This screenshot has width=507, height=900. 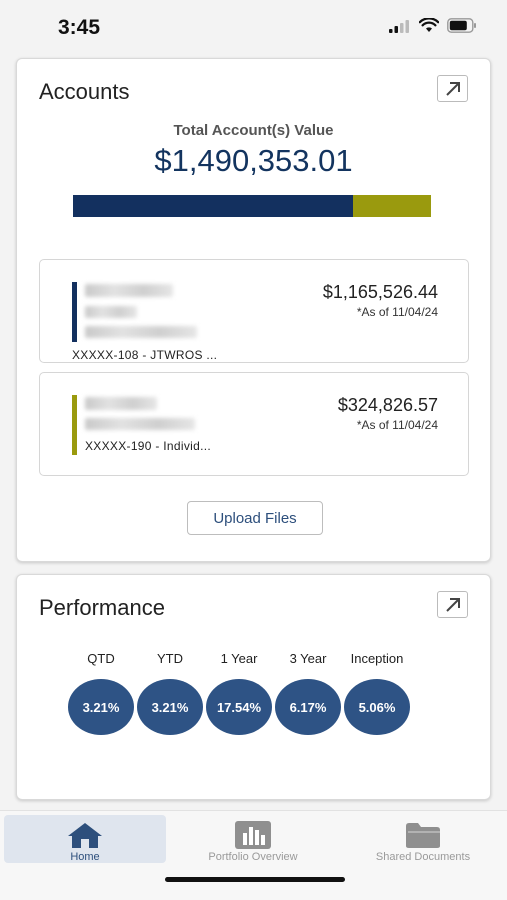 What do you see at coordinates (84, 91) in the screenshot?
I see `accounts-title: Accounts` at bounding box center [84, 91].